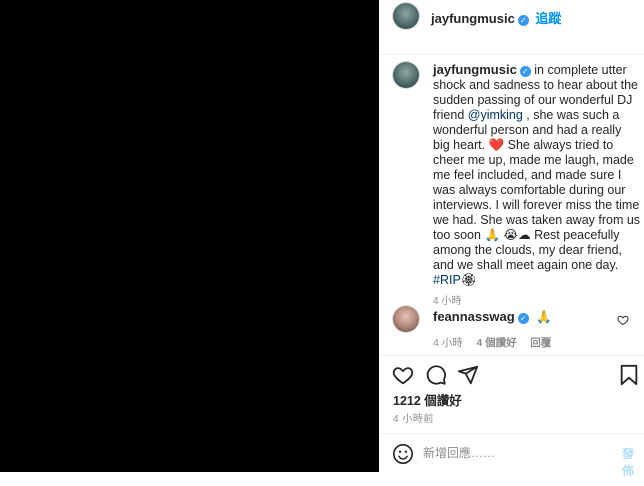 The height and width of the screenshot is (486, 644). What do you see at coordinates (548, 18) in the screenshot?
I see `follow-button: 追蹤` at bounding box center [548, 18].